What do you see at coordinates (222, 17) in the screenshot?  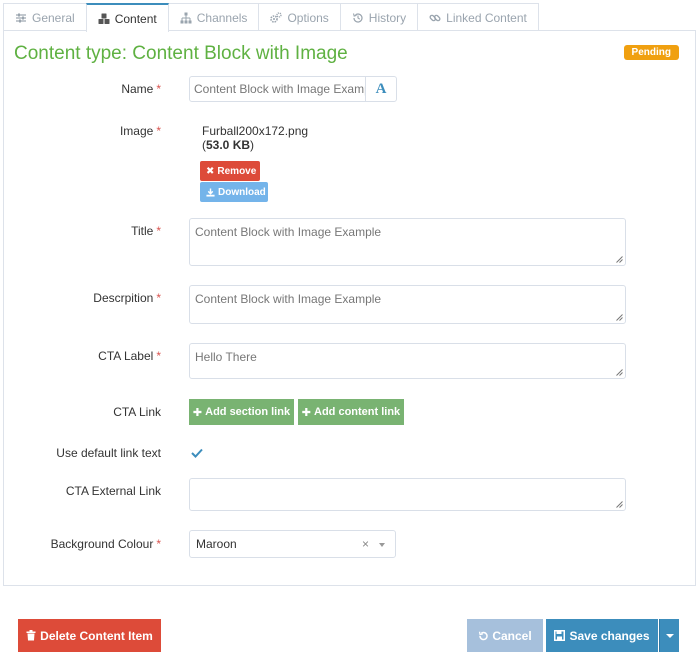 I see `tab-label: Channels` at bounding box center [222, 17].